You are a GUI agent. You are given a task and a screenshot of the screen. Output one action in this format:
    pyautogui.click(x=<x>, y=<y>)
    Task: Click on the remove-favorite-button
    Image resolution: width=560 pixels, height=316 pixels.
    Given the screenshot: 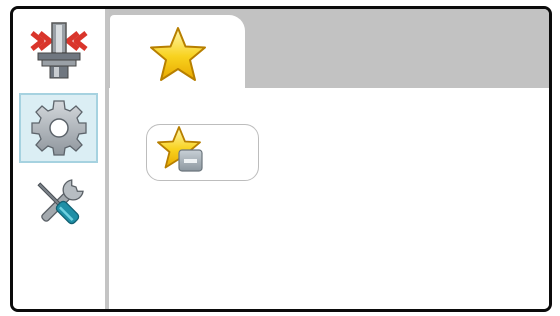 What is the action you would take?
    pyautogui.click(x=202, y=152)
    